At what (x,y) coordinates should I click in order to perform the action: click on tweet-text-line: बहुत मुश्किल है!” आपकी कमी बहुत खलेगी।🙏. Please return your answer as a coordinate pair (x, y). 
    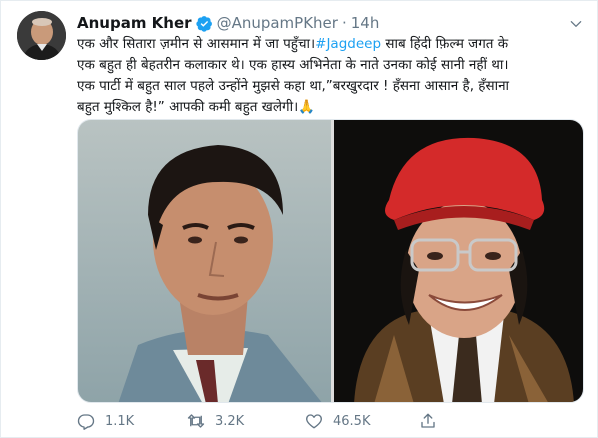
    Looking at the image, I should click on (196, 107).